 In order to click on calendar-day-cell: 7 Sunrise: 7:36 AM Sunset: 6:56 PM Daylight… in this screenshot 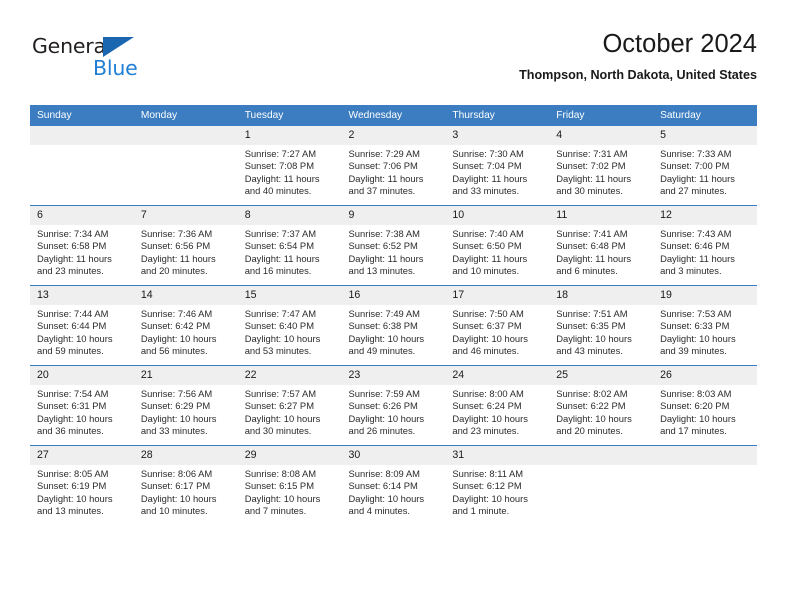, I will do `click(185, 245)`.